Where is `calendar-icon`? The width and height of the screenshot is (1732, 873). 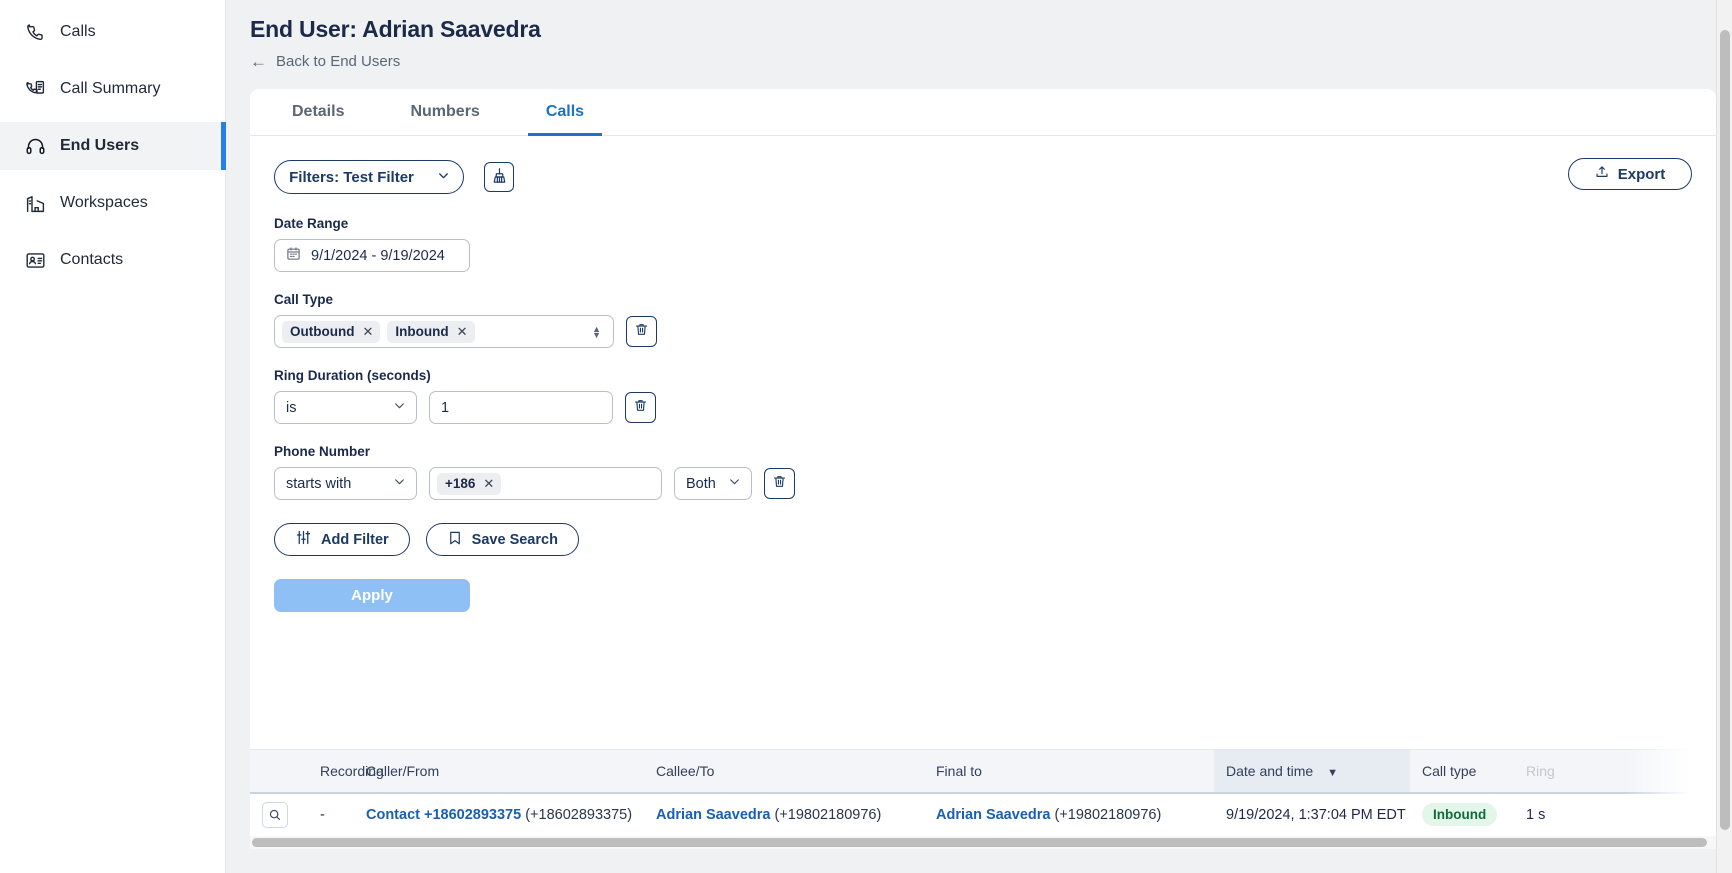
calendar-icon is located at coordinates (293, 255).